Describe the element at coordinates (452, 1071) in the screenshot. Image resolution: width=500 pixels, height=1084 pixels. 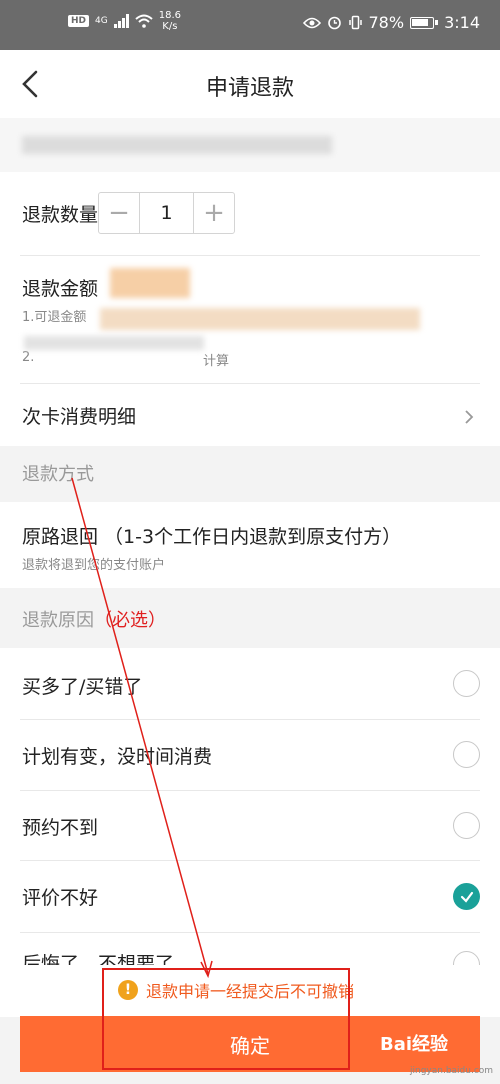
I see `watermark-url: jingyan.baidu.com` at that location.